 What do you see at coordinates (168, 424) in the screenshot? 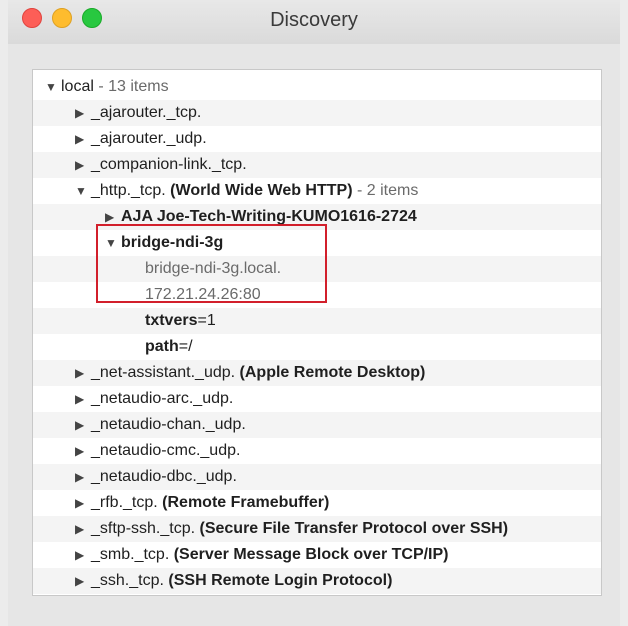
I see `row-name: _netaudio-chan._udp.` at bounding box center [168, 424].